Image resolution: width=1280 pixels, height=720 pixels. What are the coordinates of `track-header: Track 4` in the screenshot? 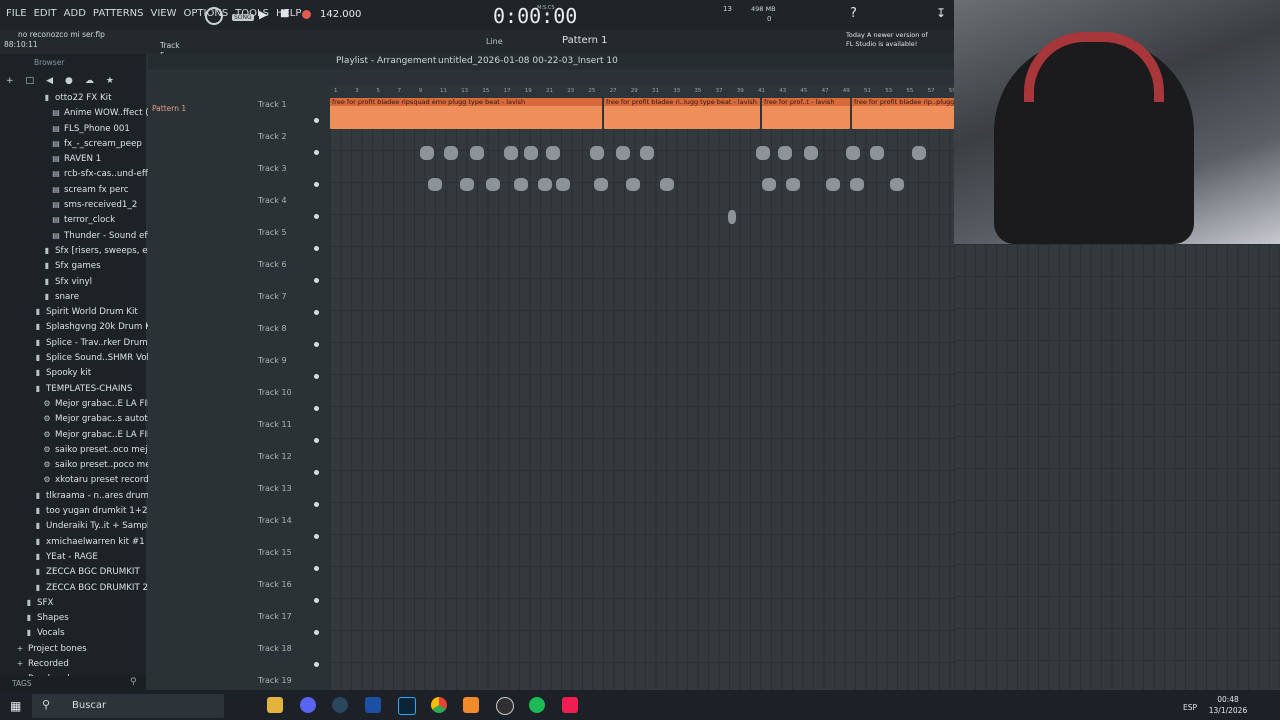 It's located at (293, 210).